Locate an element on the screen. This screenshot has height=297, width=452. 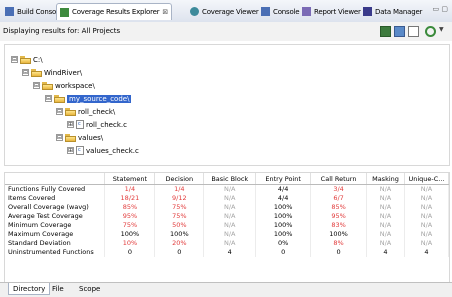
table-cell: 83% is located at coordinates (339, 225).